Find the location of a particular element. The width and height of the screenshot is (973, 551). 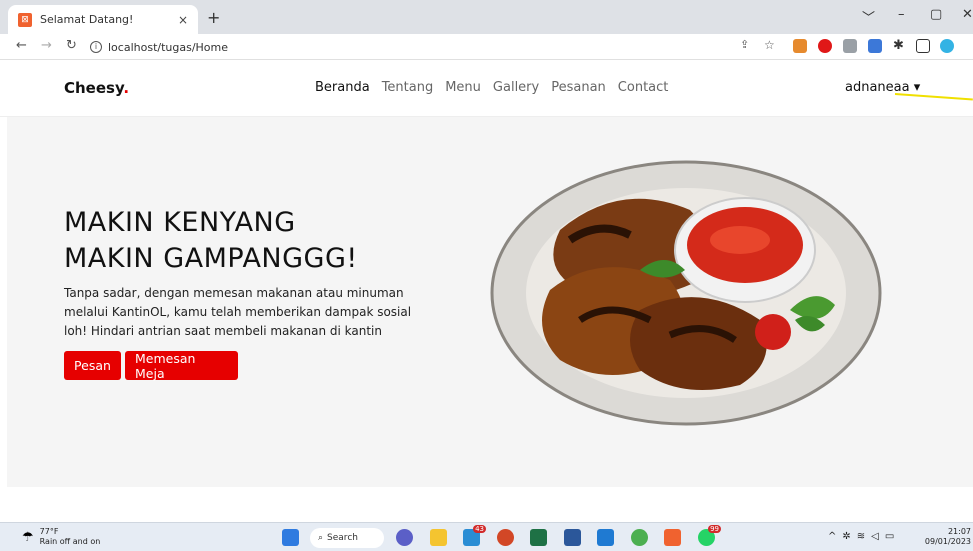

browser-tab-strip: ⊠ Selamat Datang! × + ﹀ – ▢ ✕ is located at coordinates (486, 17).